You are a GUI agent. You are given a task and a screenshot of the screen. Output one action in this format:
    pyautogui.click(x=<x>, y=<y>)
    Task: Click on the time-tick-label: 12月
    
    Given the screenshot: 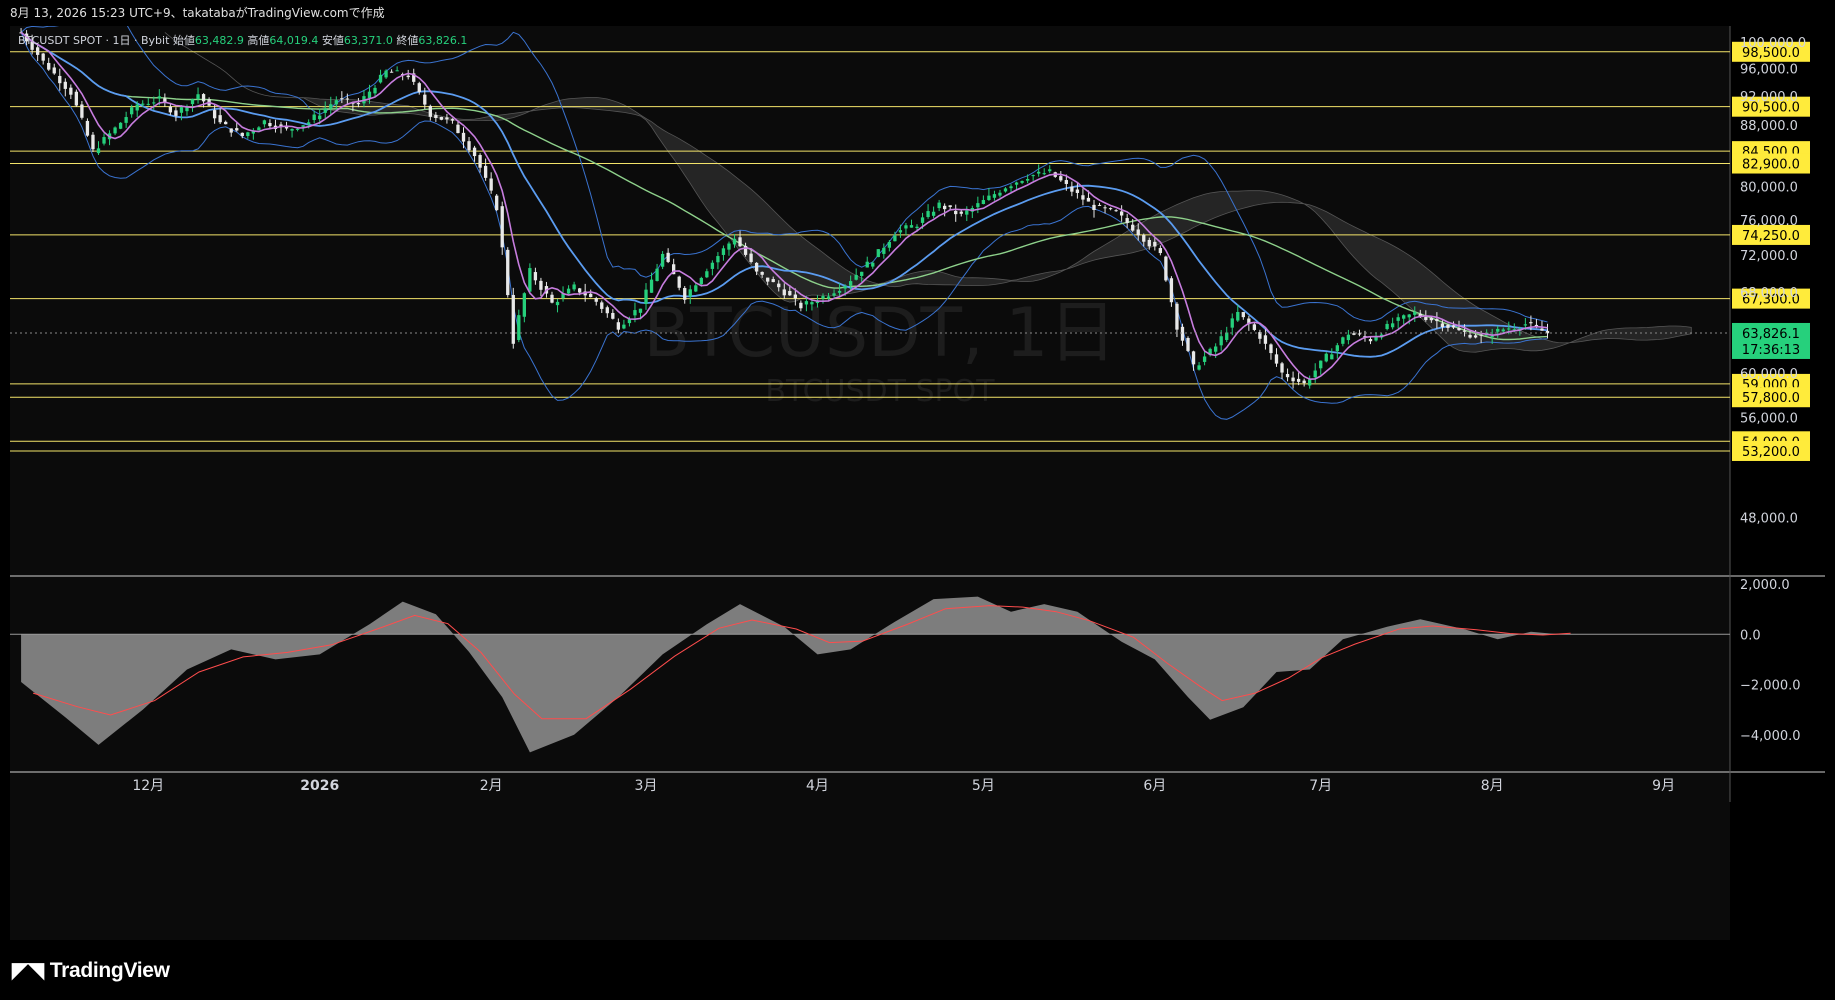 What is the action you would take?
    pyautogui.click(x=148, y=786)
    